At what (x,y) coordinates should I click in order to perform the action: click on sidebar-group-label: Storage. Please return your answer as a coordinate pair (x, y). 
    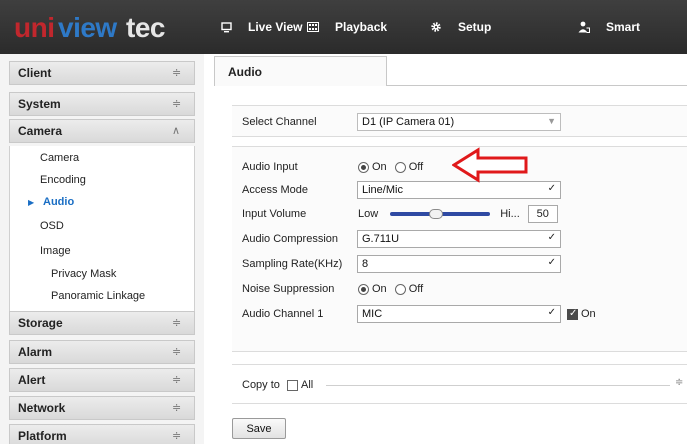
    Looking at the image, I should click on (40, 323).